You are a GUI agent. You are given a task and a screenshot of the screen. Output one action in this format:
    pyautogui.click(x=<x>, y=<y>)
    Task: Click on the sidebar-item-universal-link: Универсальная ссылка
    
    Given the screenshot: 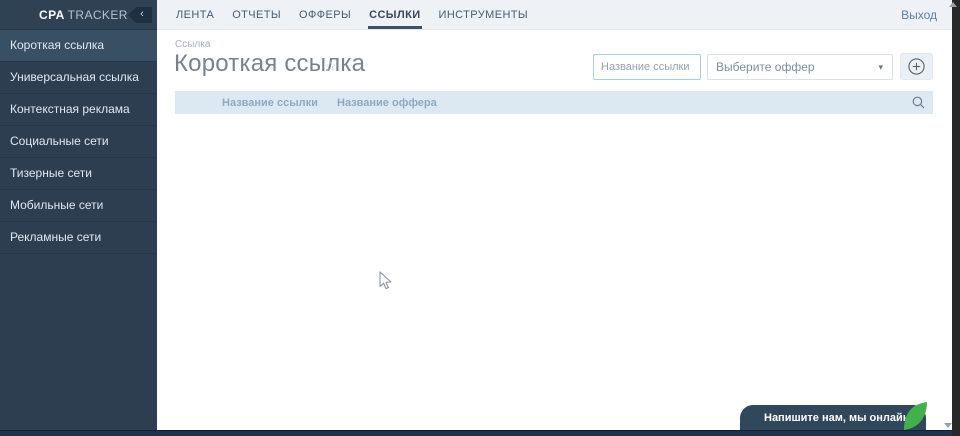 What is the action you would take?
    pyautogui.click(x=78, y=78)
    